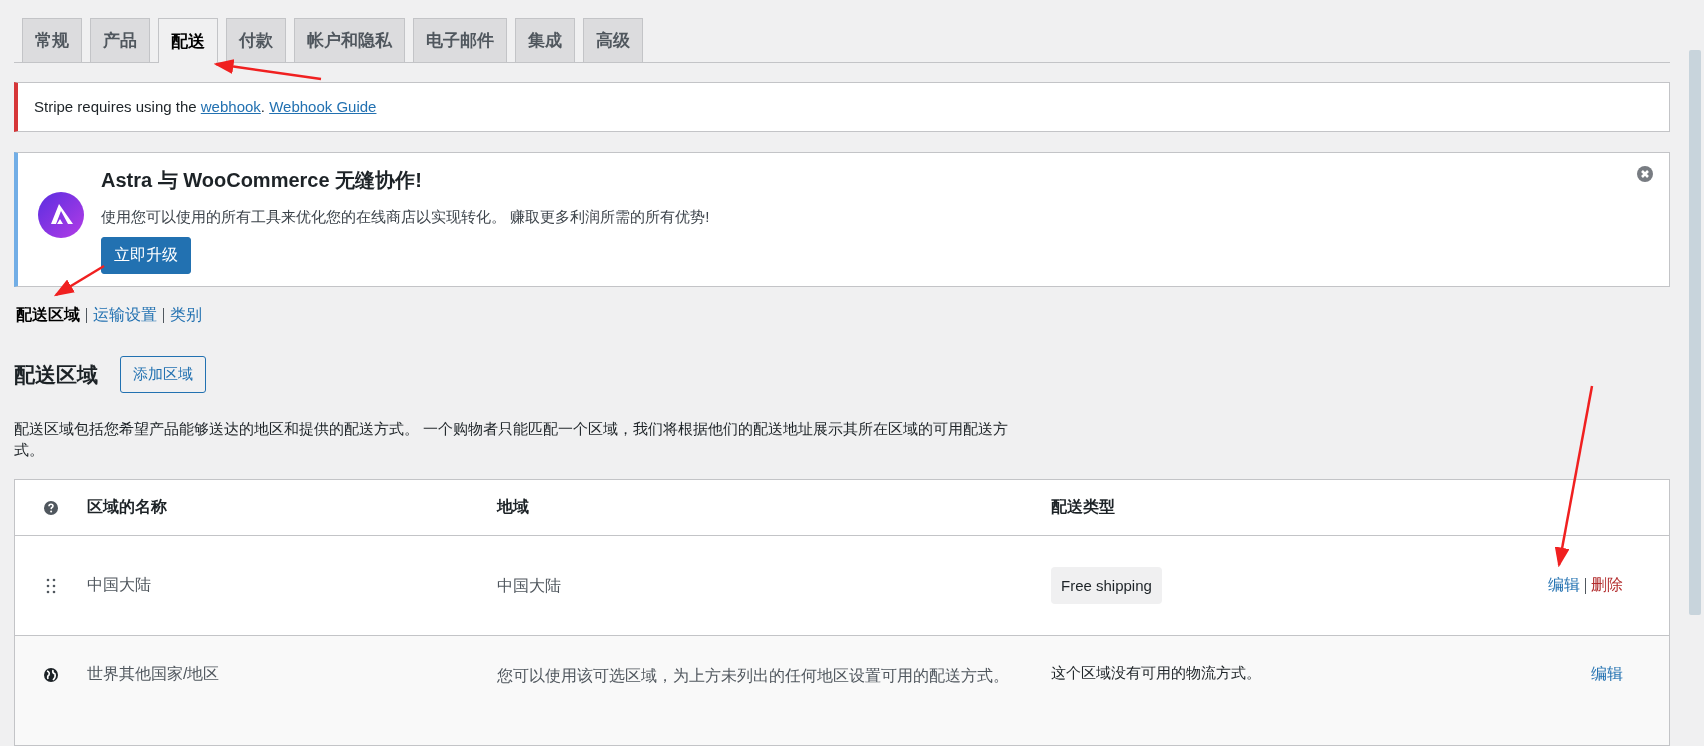 The width and height of the screenshot is (1704, 746). What do you see at coordinates (323, 106) in the screenshot?
I see `webhook-guide-link: Webhook Guide` at bounding box center [323, 106].